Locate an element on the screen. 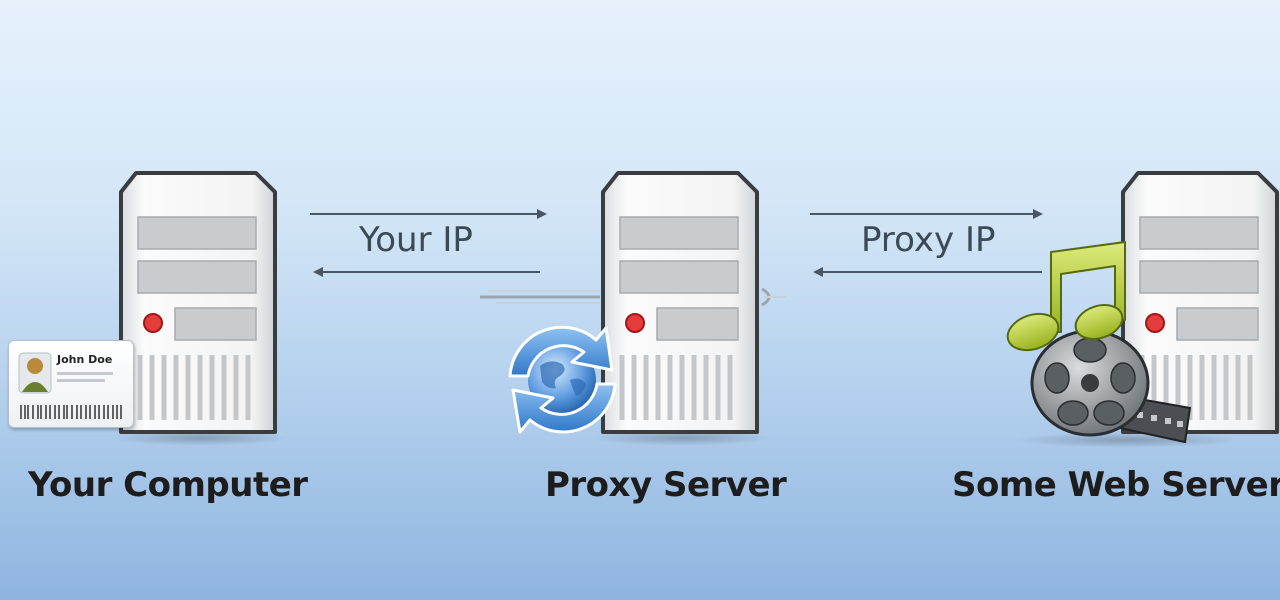 Image resolution: width=1280 pixels, height=600 pixels. node-label-your-computer: Your Computer is located at coordinates (168, 485).